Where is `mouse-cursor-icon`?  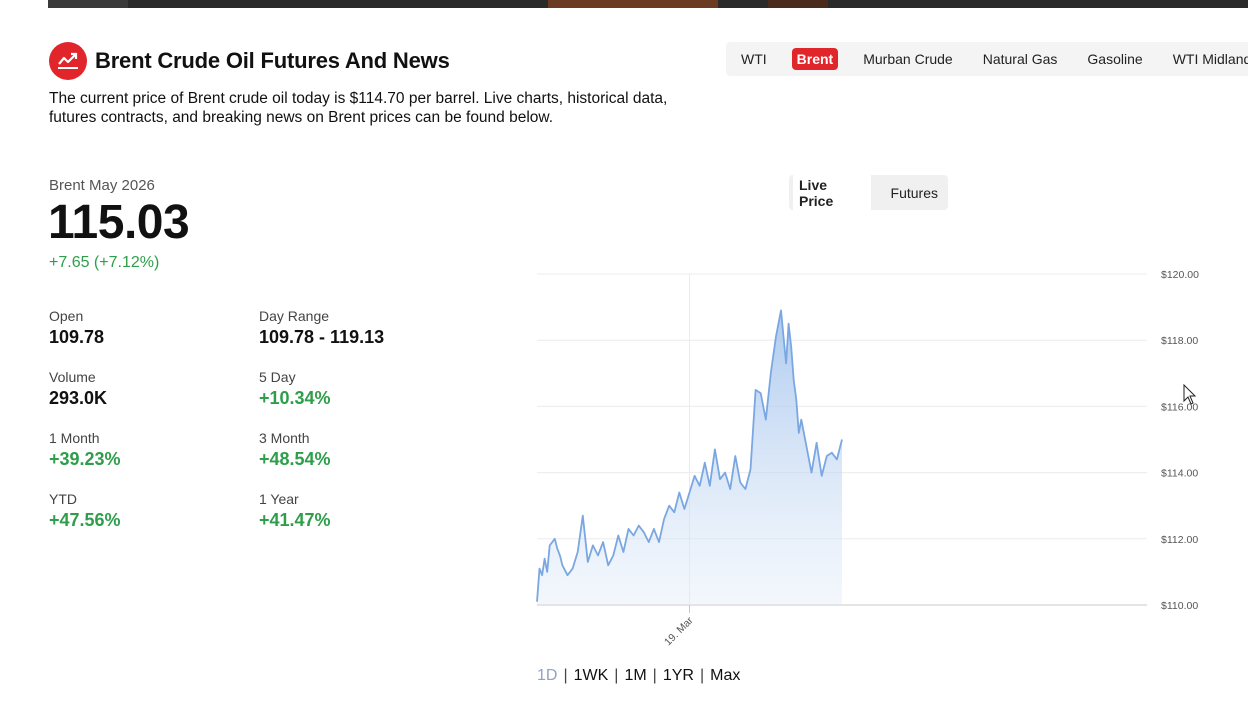
mouse-cursor-icon is located at coordinates (1190, 394).